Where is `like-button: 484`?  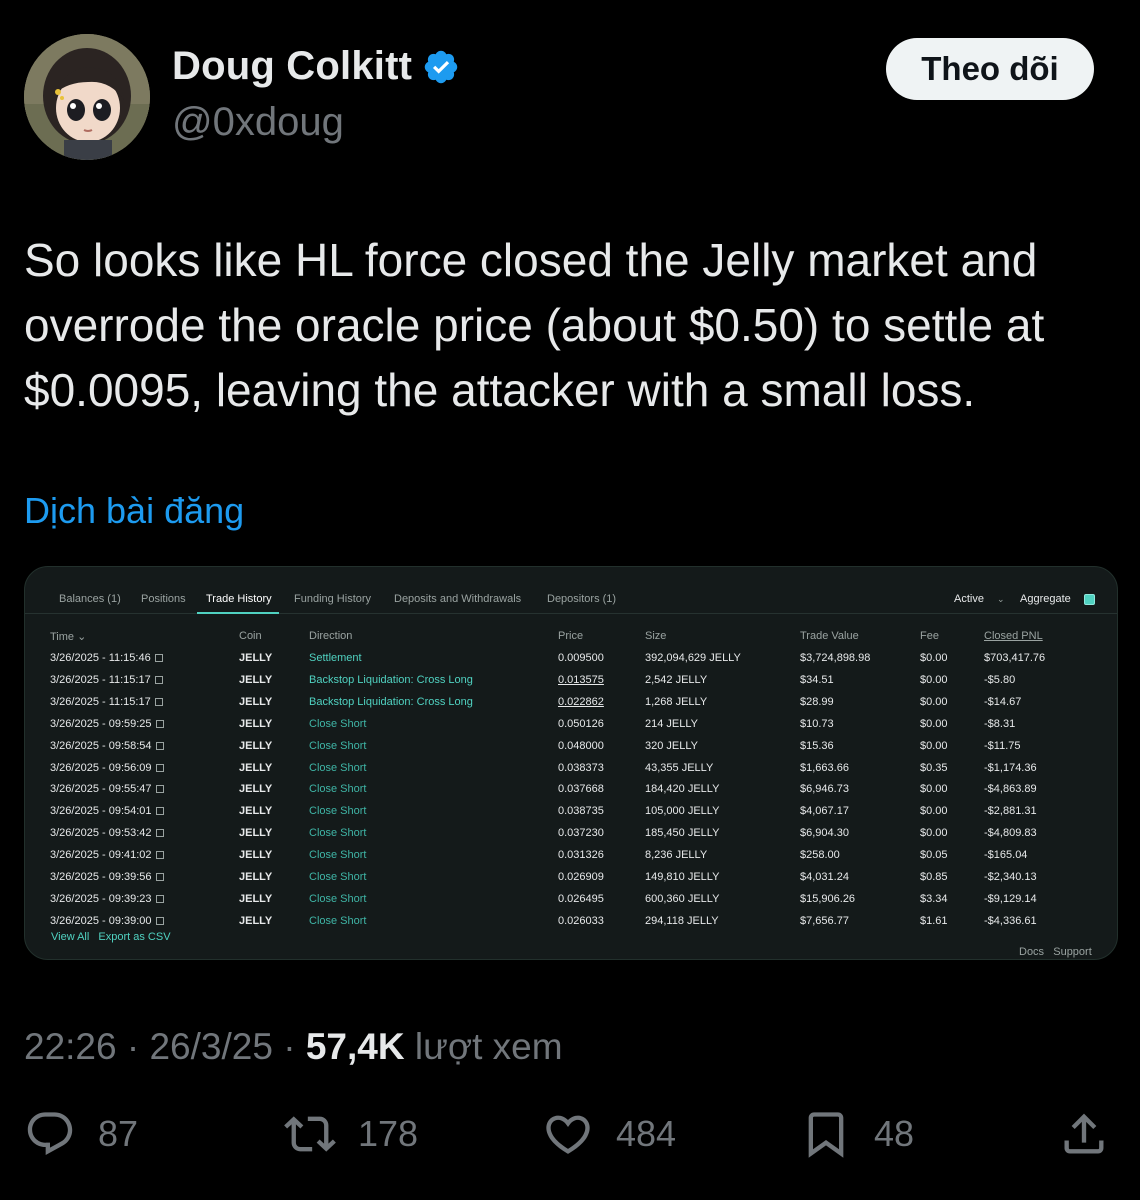 like-button: 484 is located at coordinates (609, 1134).